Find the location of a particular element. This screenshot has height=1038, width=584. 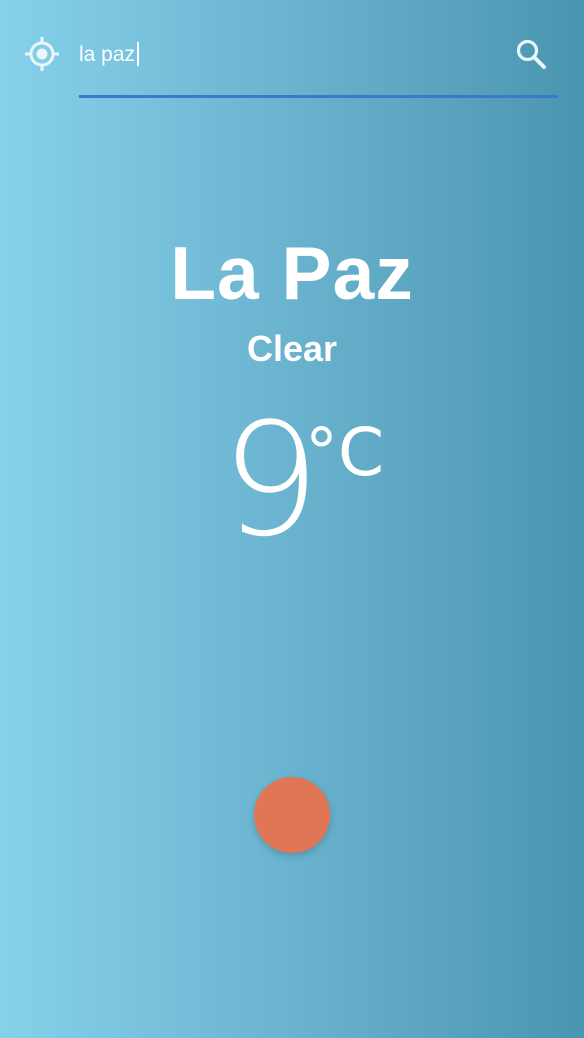

floating-action-button is located at coordinates (292, 815).